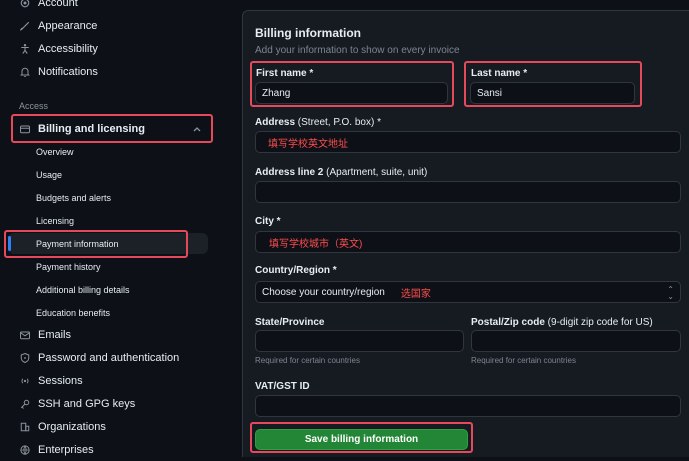 The height and width of the screenshot is (461, 689). Describe the element at coordinates (108, 49) in the screenshot. I see `sidebar-item-accessibility: Accessibility` at that location.